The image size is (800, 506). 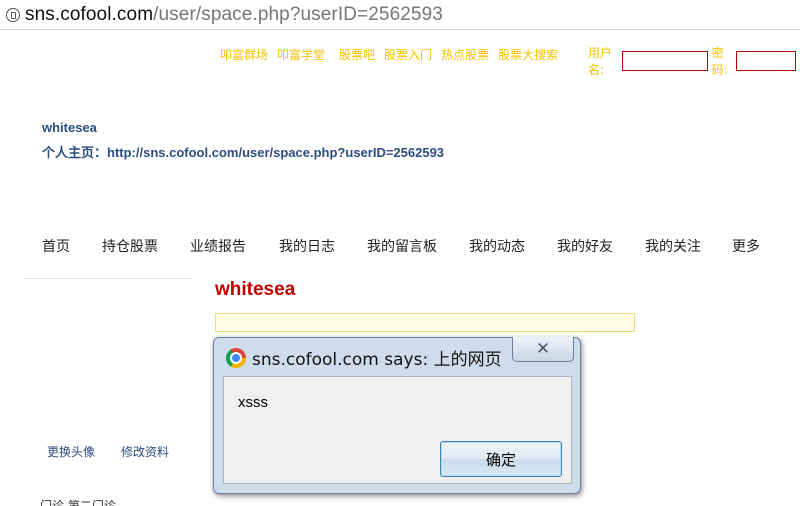 What do you see at coordinates (145, 451) in the screenshot?
I see `edit-profile-link: 修改资料` at bounding box center [145, 451].